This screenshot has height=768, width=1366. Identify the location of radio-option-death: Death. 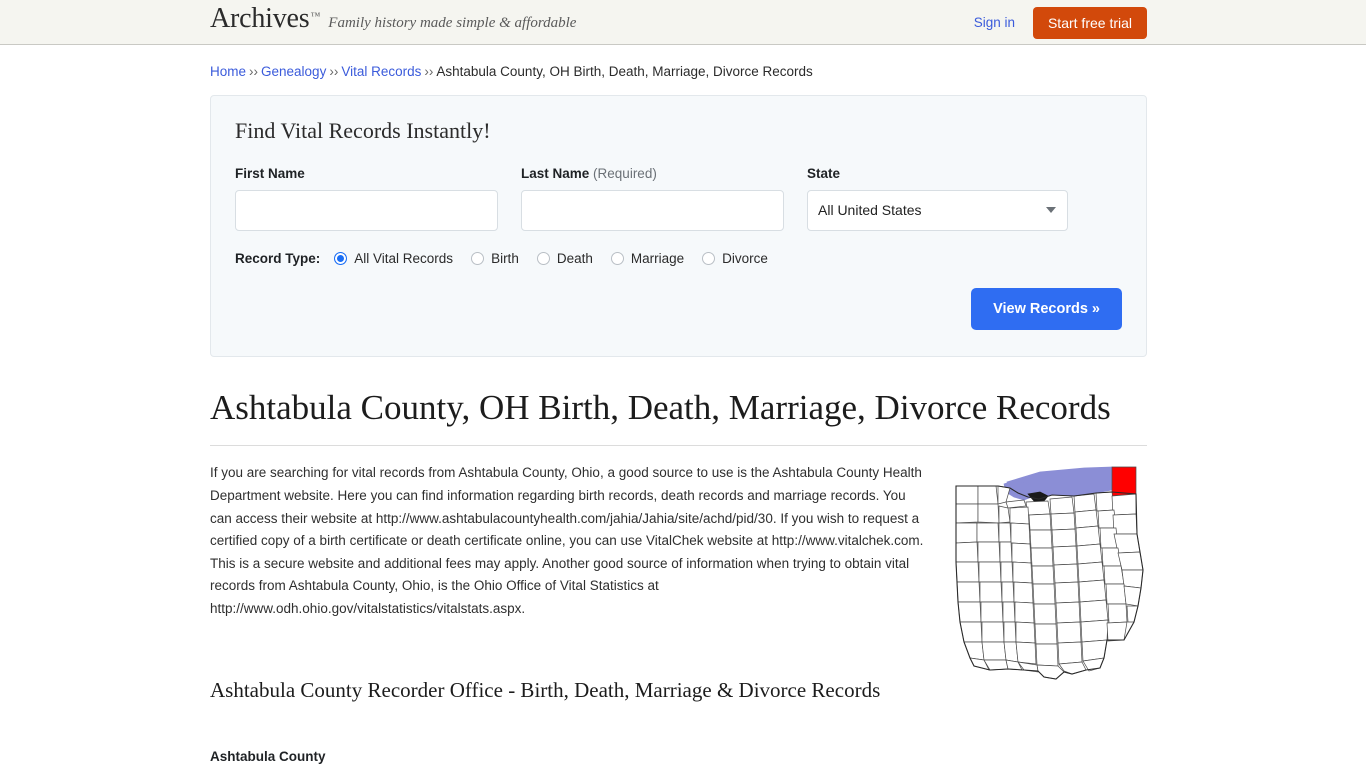
(564, 258).